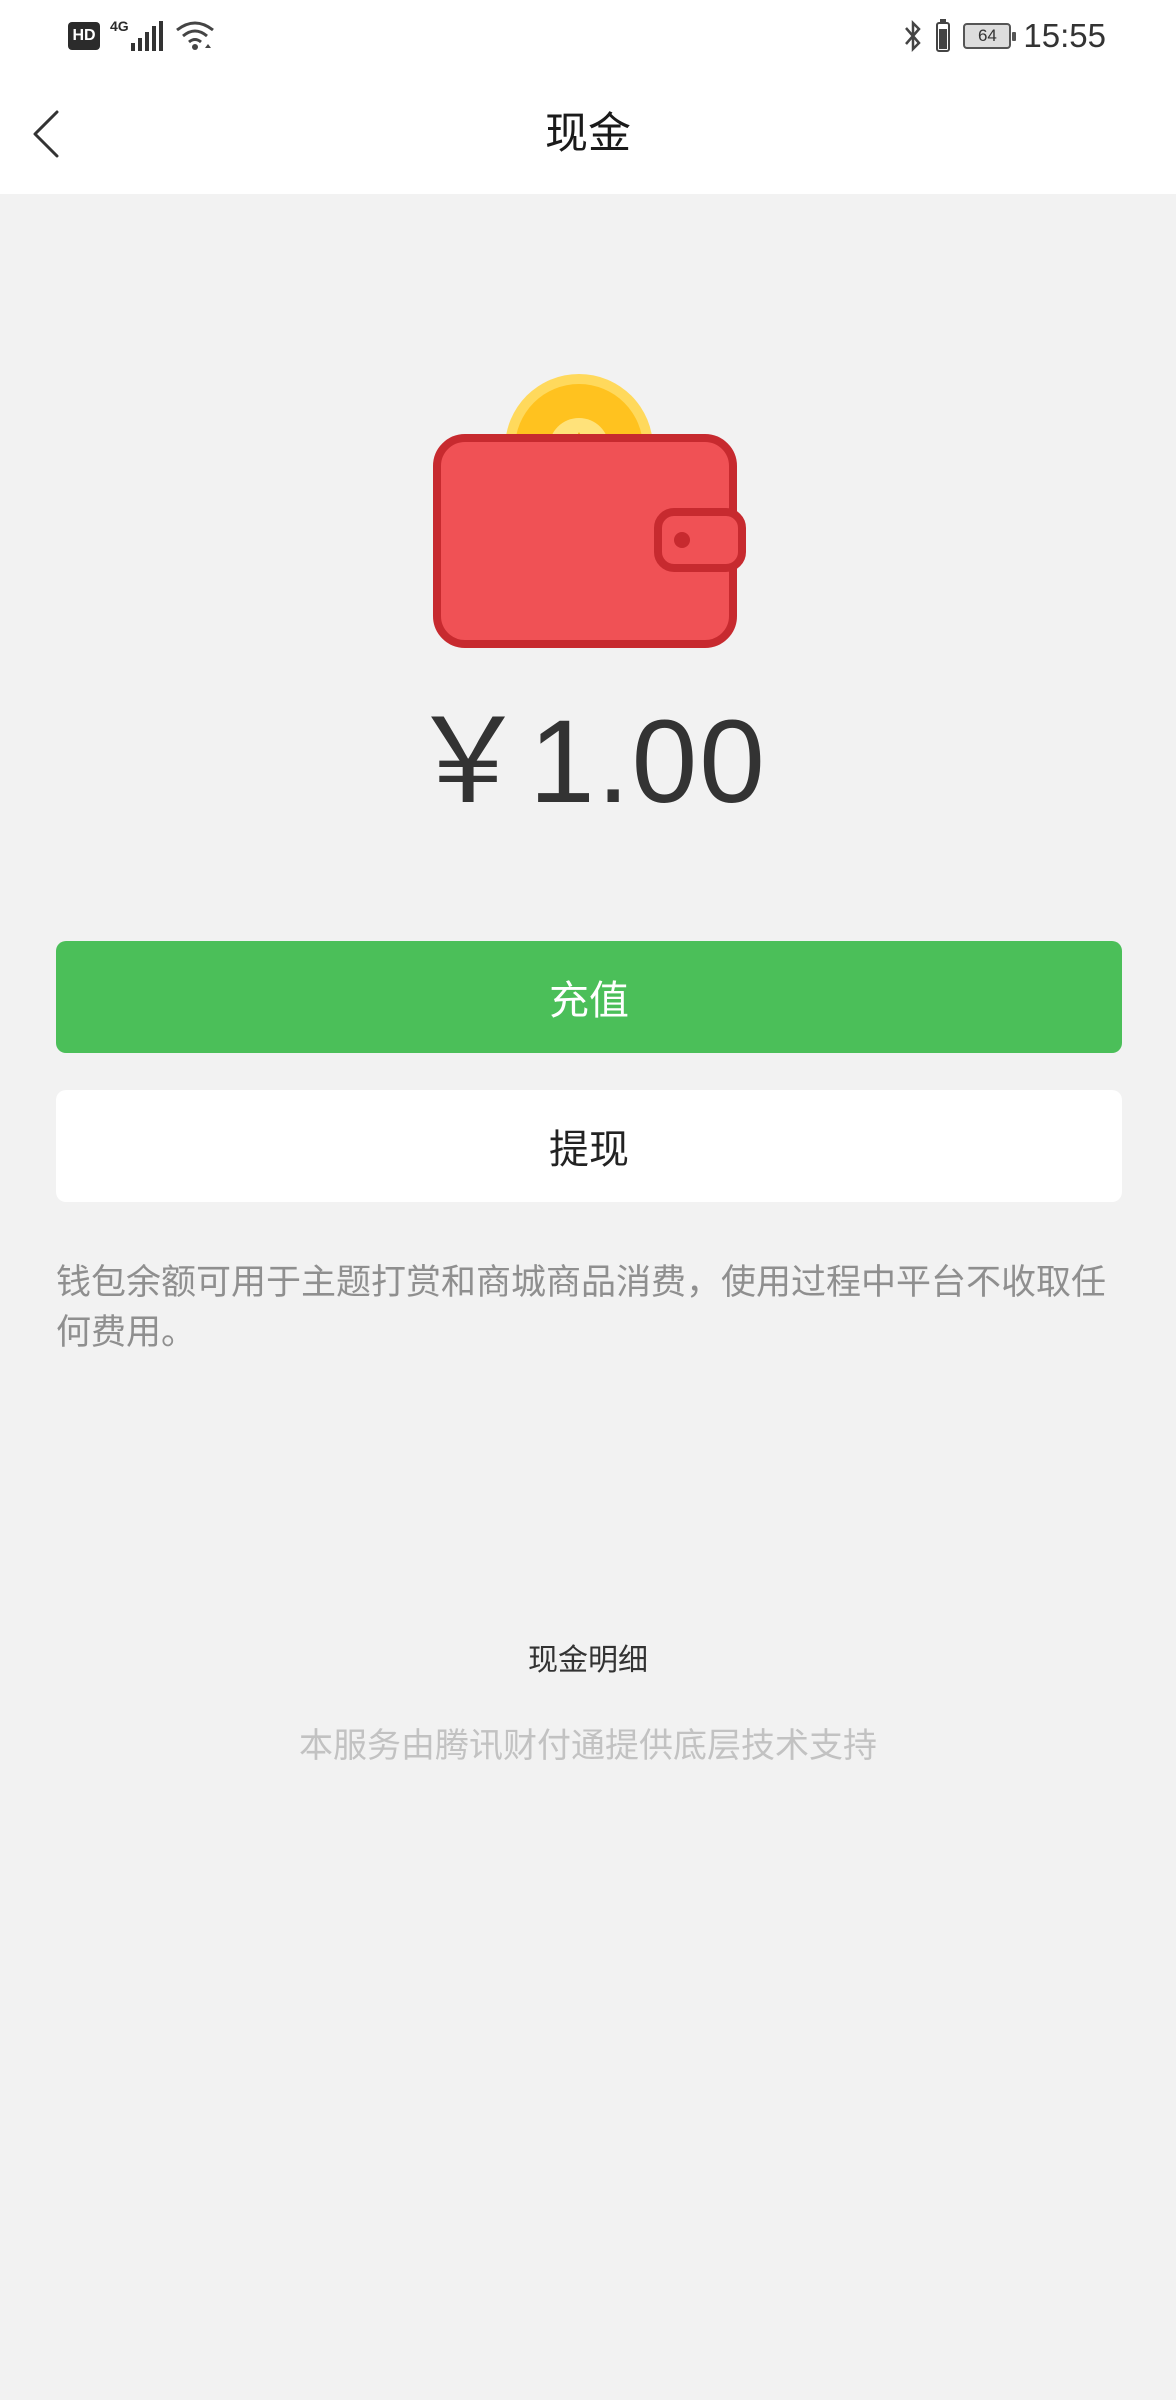  What do you see at coordinates (588, 1657) in the screenshot?
I see `cash-detail-link: 现金明细` at bounding box center [588, 1657].